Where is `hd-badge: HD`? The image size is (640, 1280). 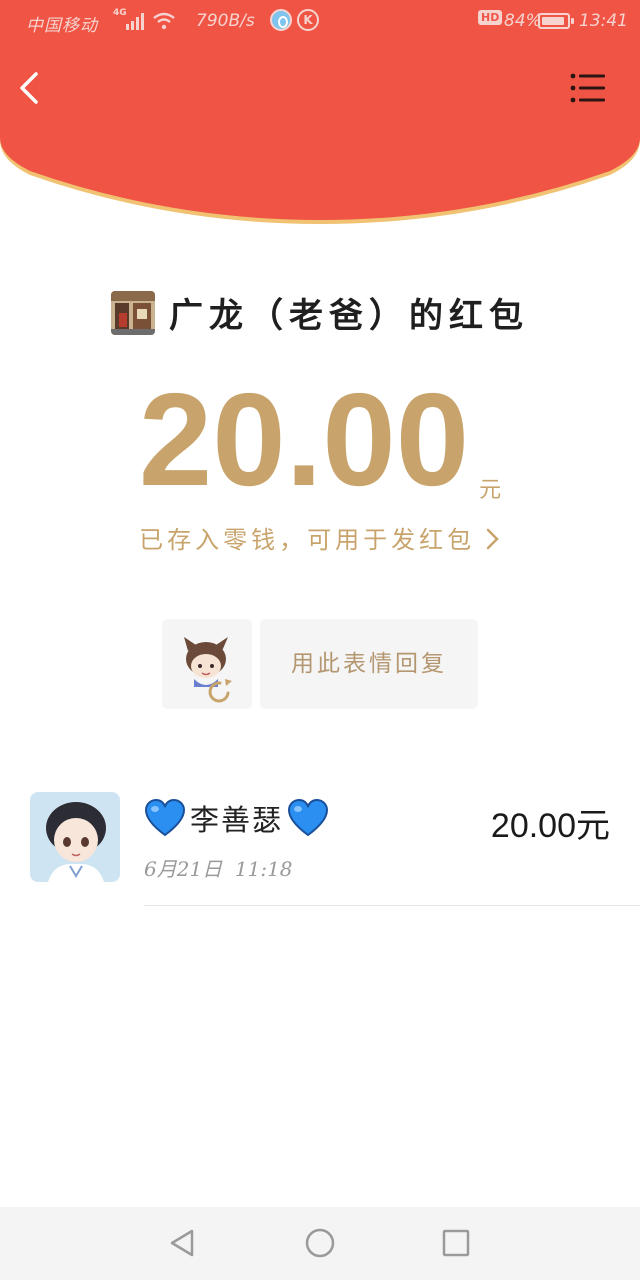 hd-badge: HD is located at coordinates (490, 17).